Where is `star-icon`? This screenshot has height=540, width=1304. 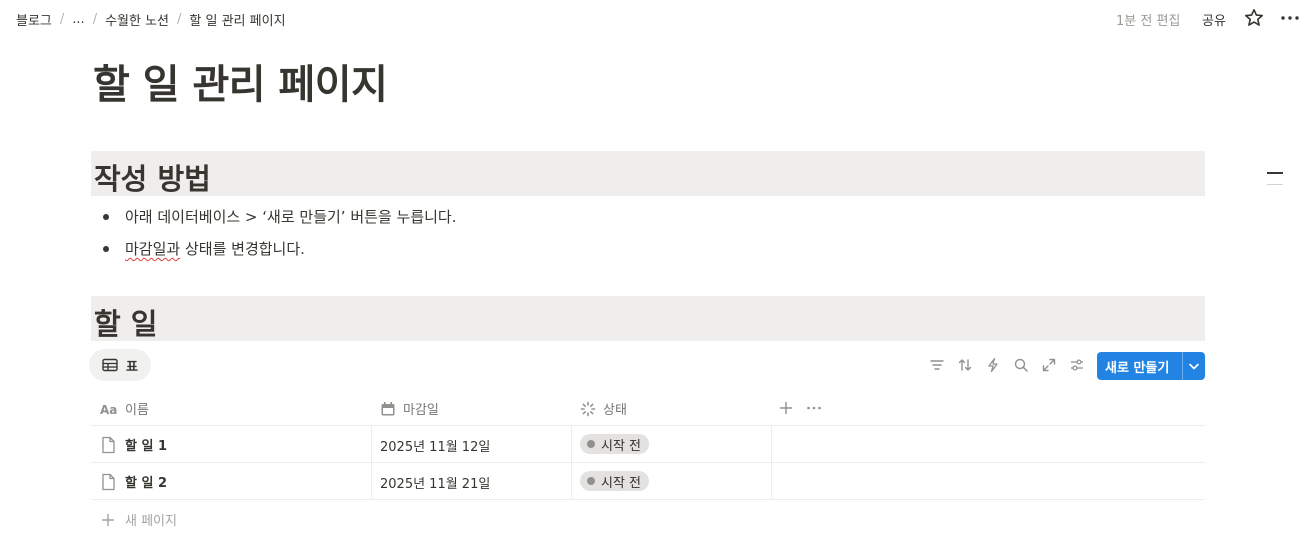
star-icon is located at coordinates (1254, 18).